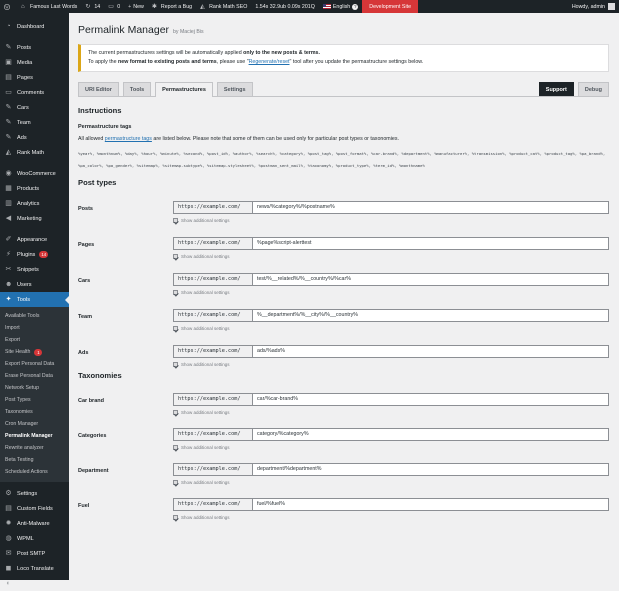 This screenshot has width=619, height=591. I want to click on sidebar-item-team: ✎ Team, so click(34, 122).